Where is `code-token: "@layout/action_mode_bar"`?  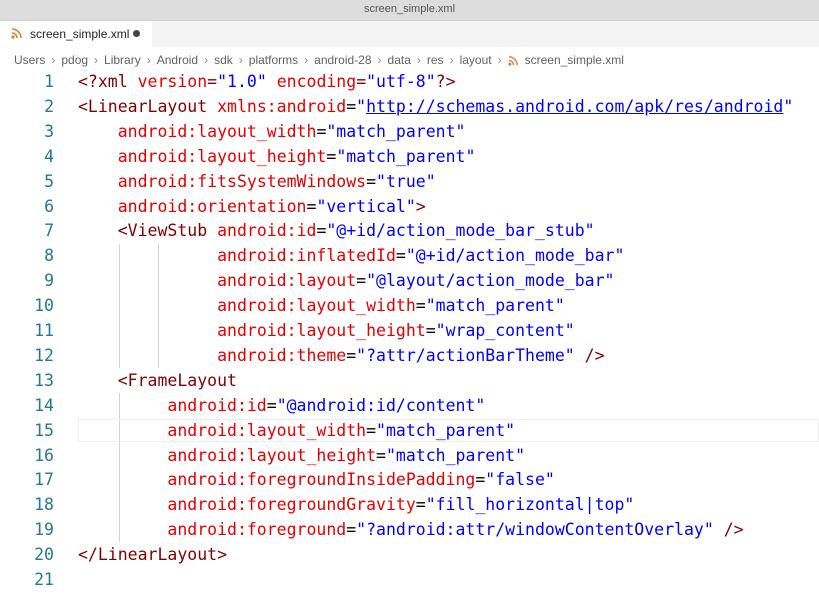 code-token: "@layout/action_mode_bar" is located at coordinates (490, 281).